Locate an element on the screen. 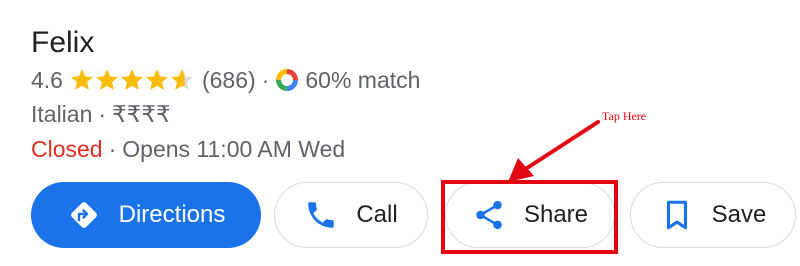 The height and width of the screenshot is (266, 800). share-icon is located at coordinates (489, 215).